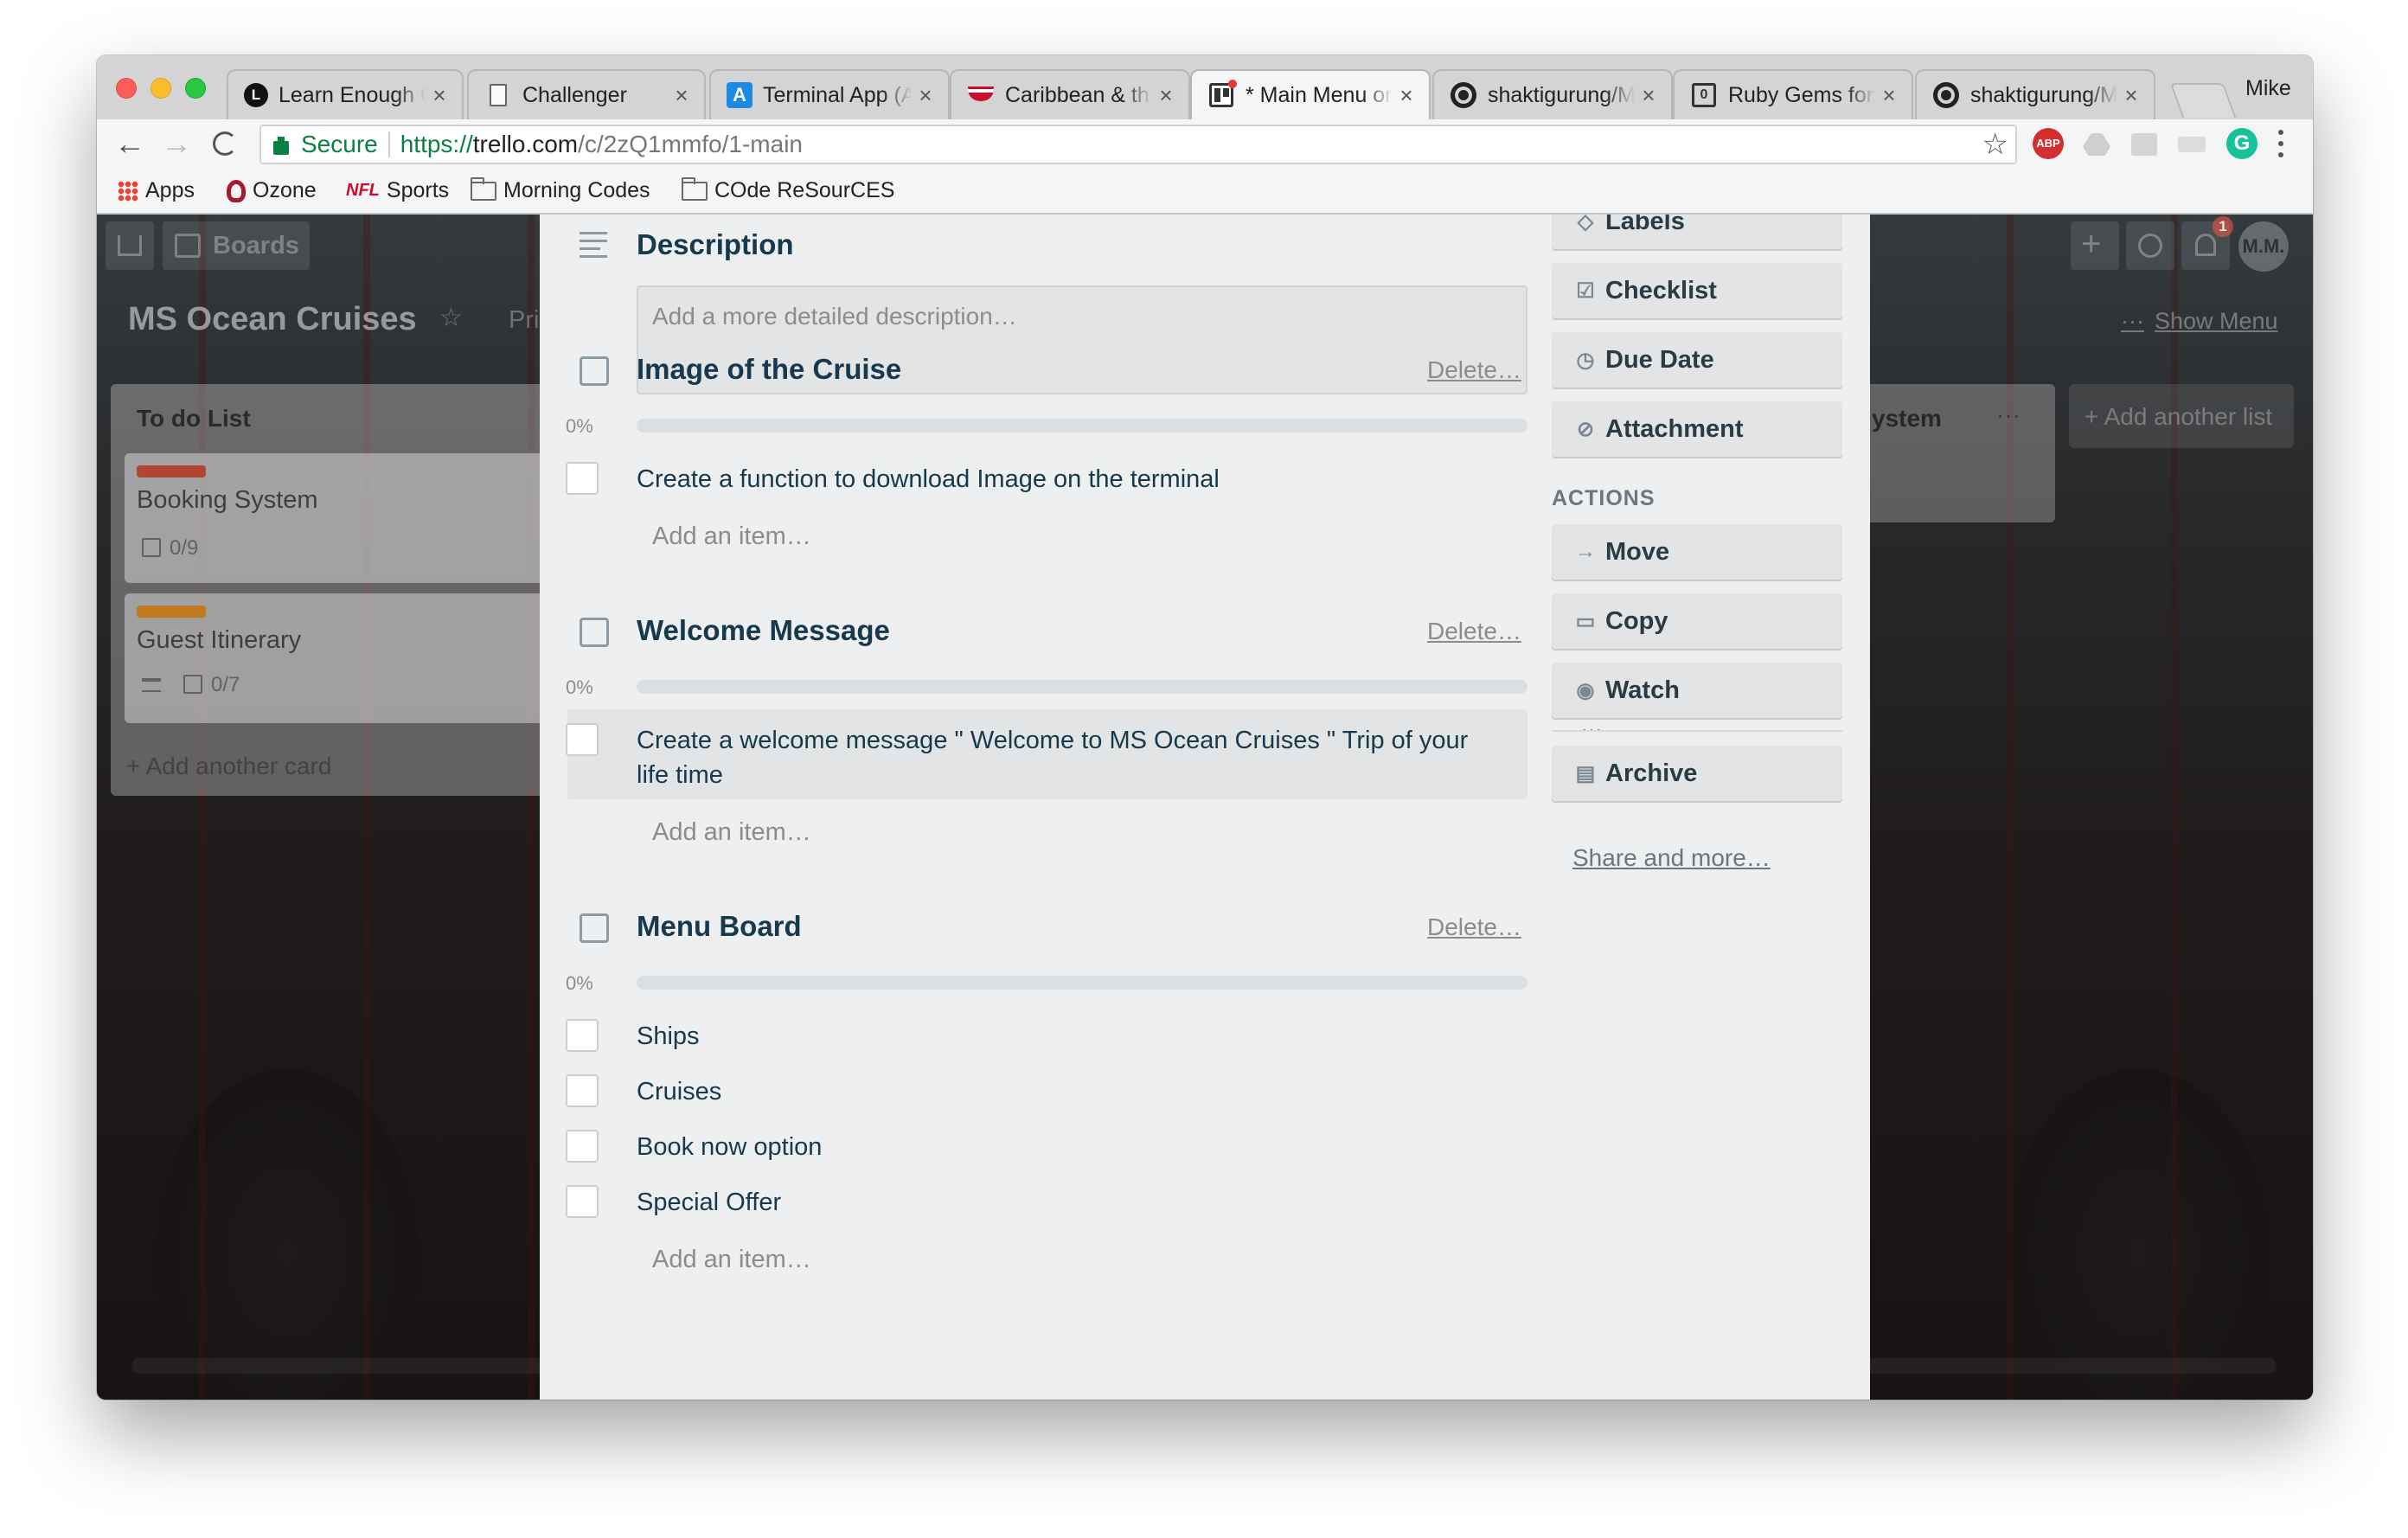 Image resolution: width=2408 pixels, height=1538 pixels. Describe the element at coordinates (1070, 94) in the screenshot. I see `tab-caribbean: Caribbean & th ×` at that location.